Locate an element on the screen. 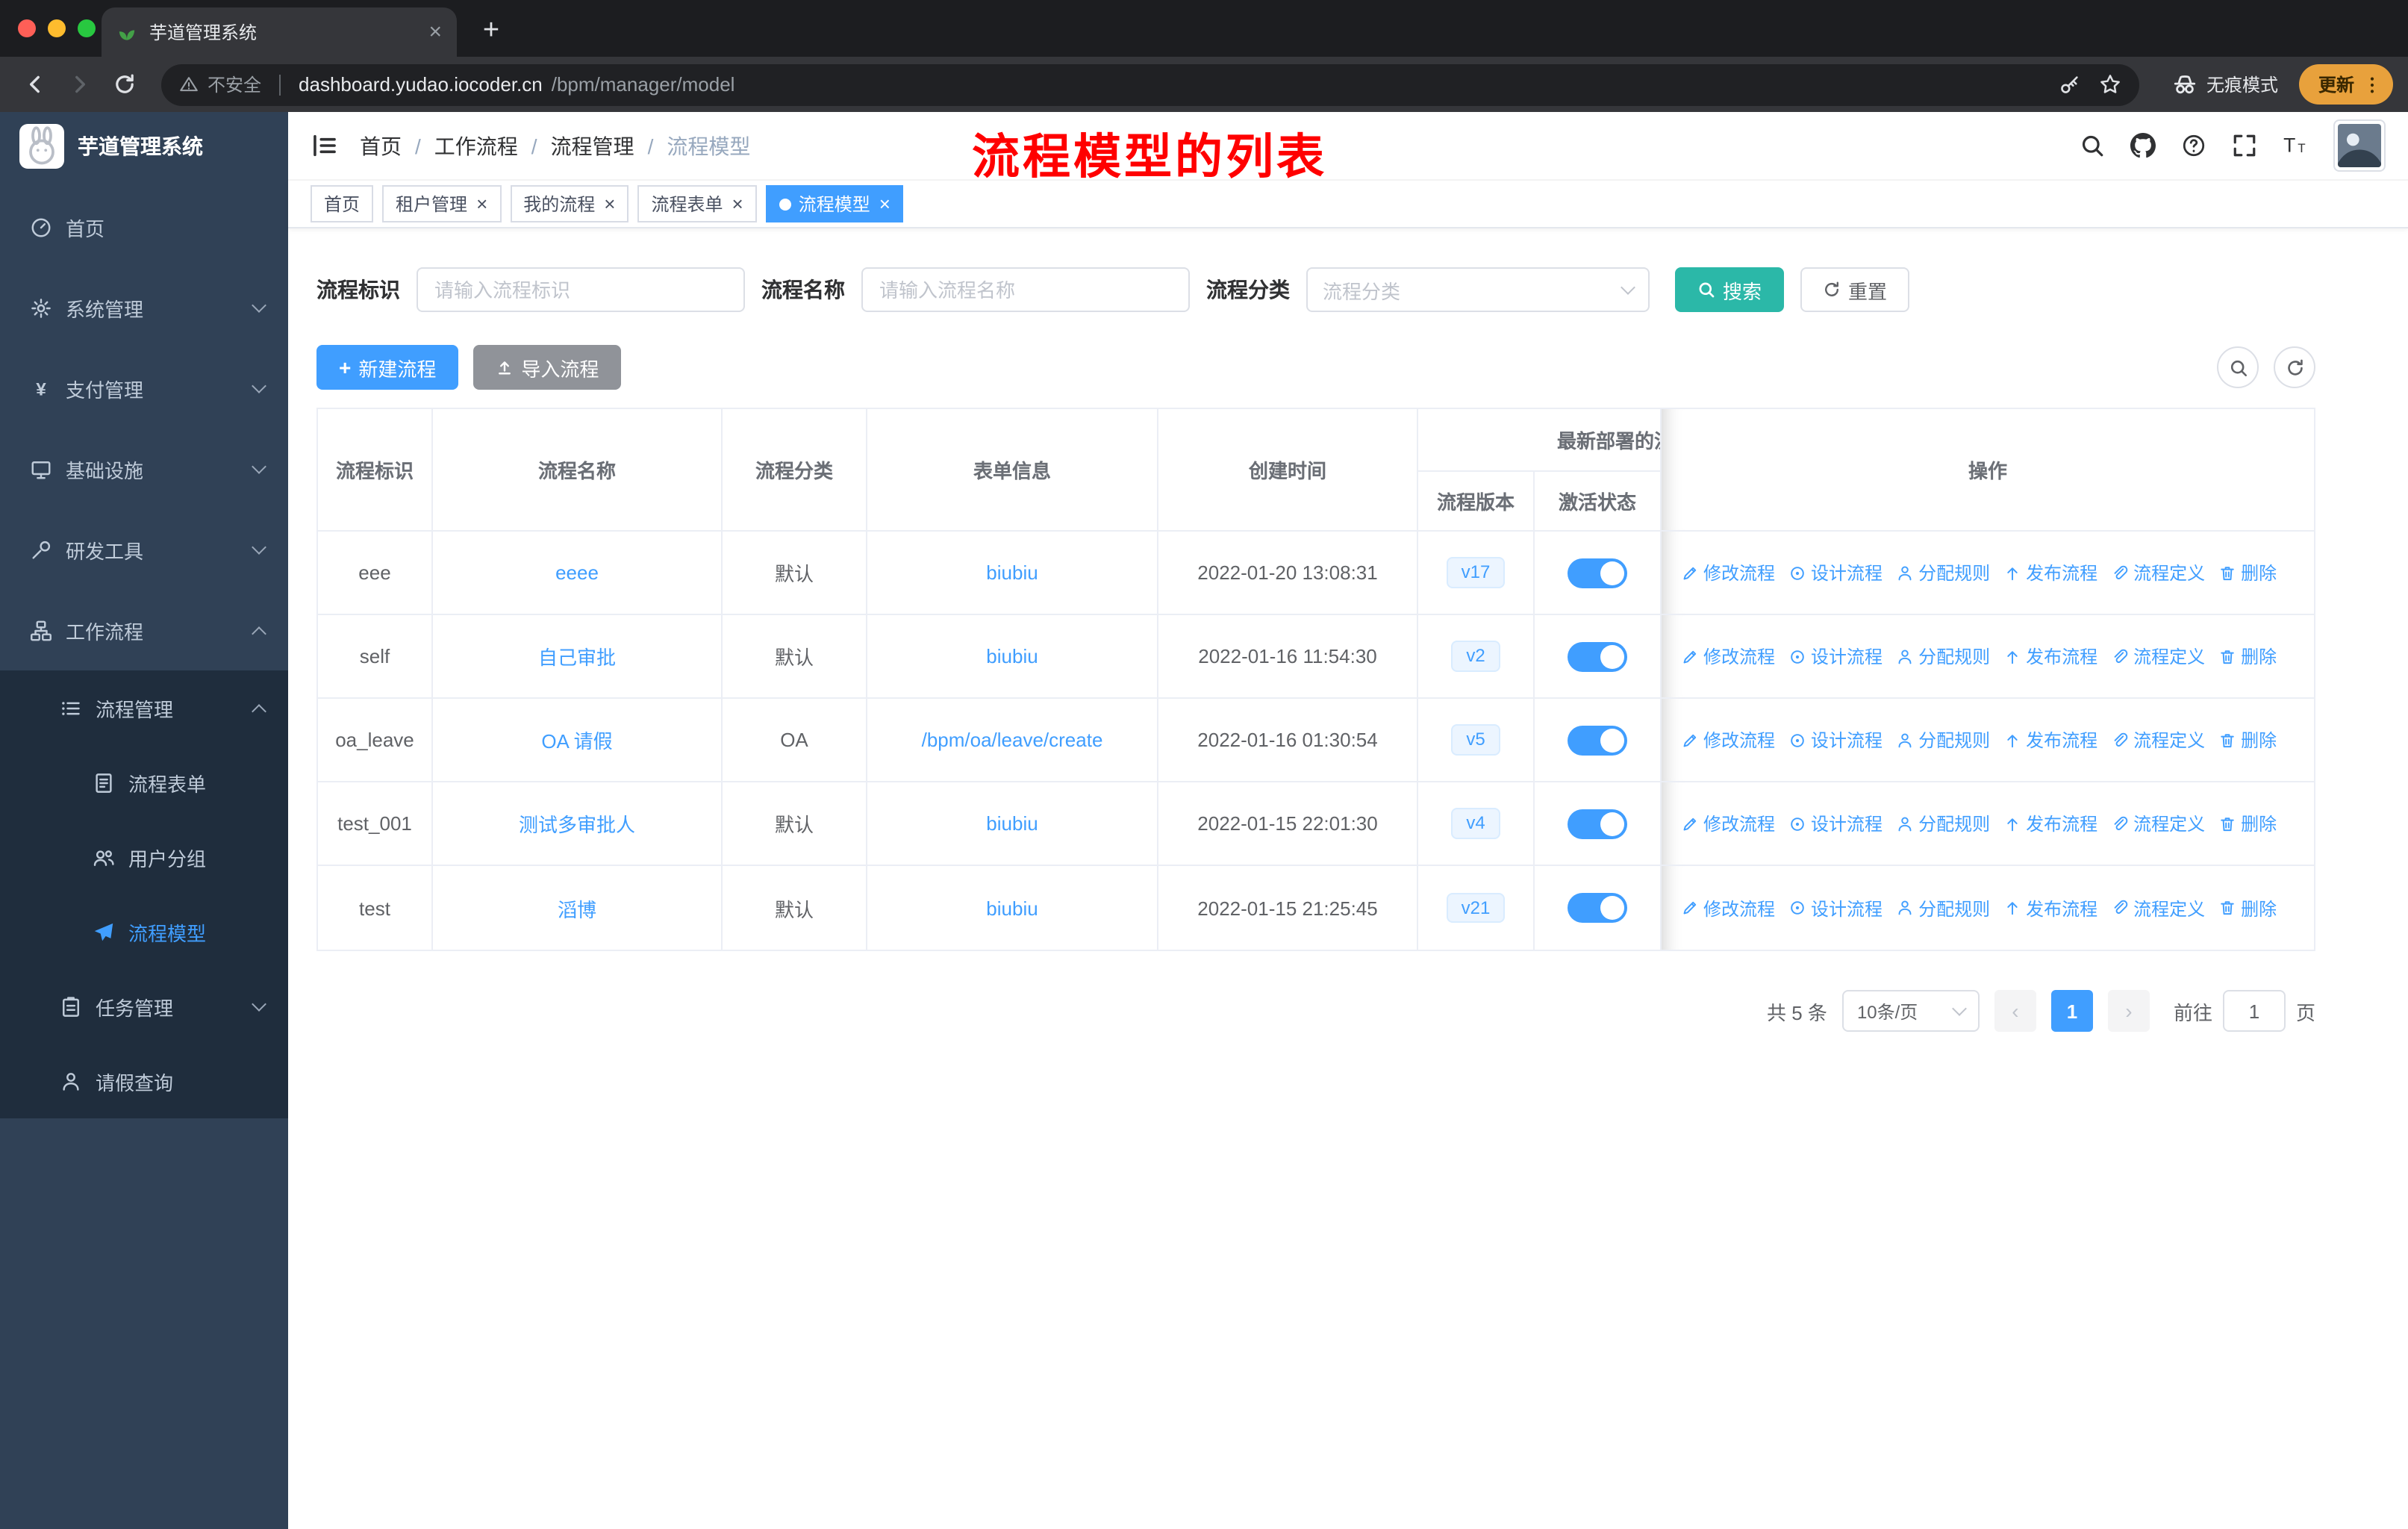  sidebar-item-task-mgmt: 任务管理 is located at coordinates (144, 1006).